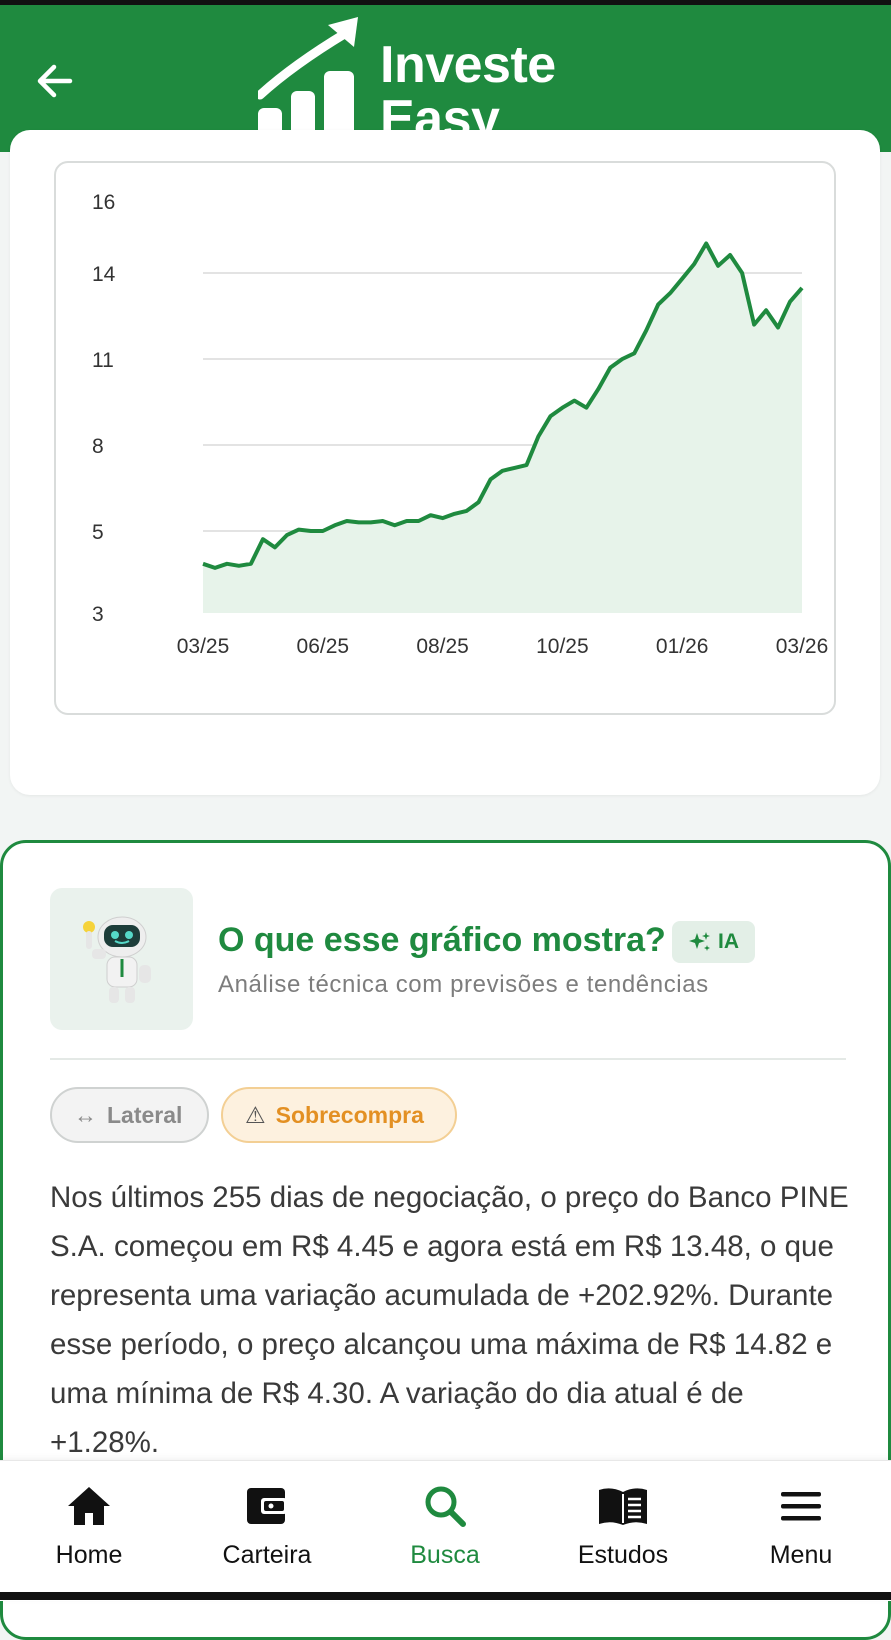 This screenshot has width=891, height=1640. Describe the element at coordinates (445, 1506) in the screenshot. I see `search-icon` at that location.